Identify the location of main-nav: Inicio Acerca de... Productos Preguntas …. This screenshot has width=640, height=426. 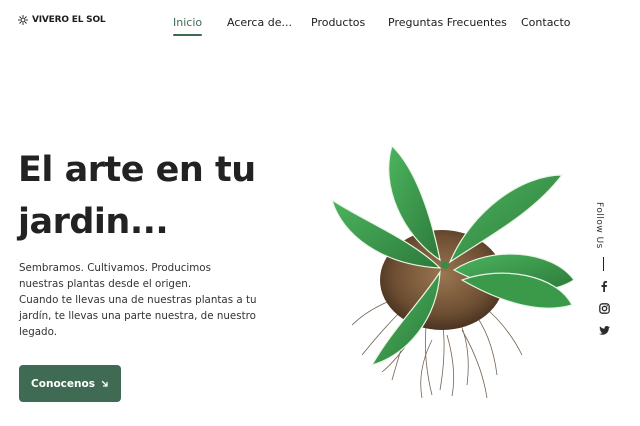
(320, 26).